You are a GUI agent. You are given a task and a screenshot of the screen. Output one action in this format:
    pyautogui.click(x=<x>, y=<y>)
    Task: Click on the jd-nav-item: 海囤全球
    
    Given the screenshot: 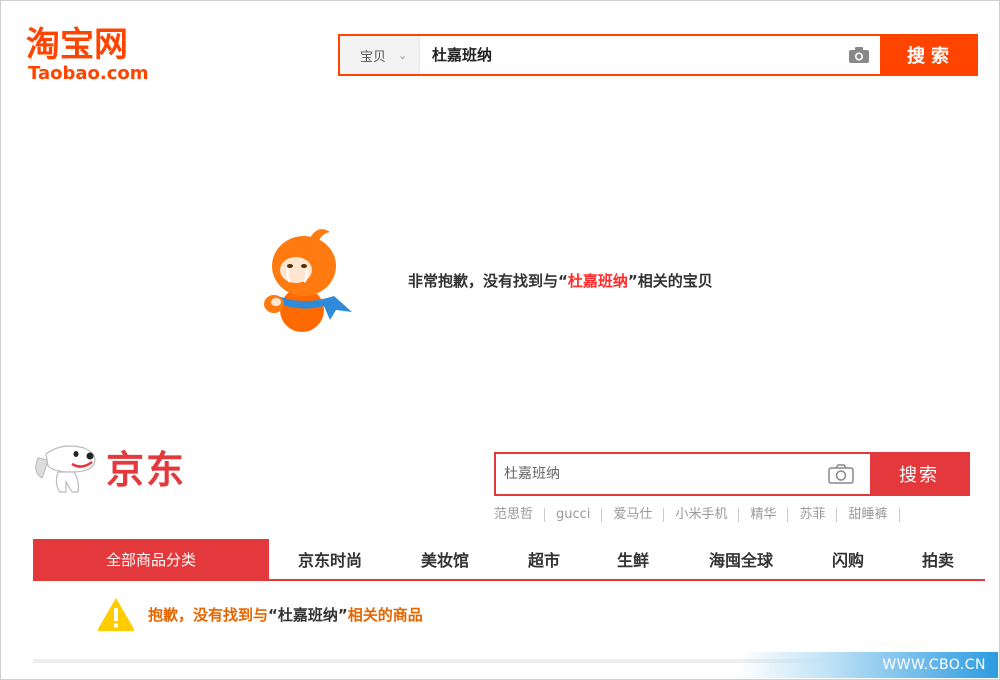 What is the action you would take?
    pyautogui.click(x=741, y=559)
    